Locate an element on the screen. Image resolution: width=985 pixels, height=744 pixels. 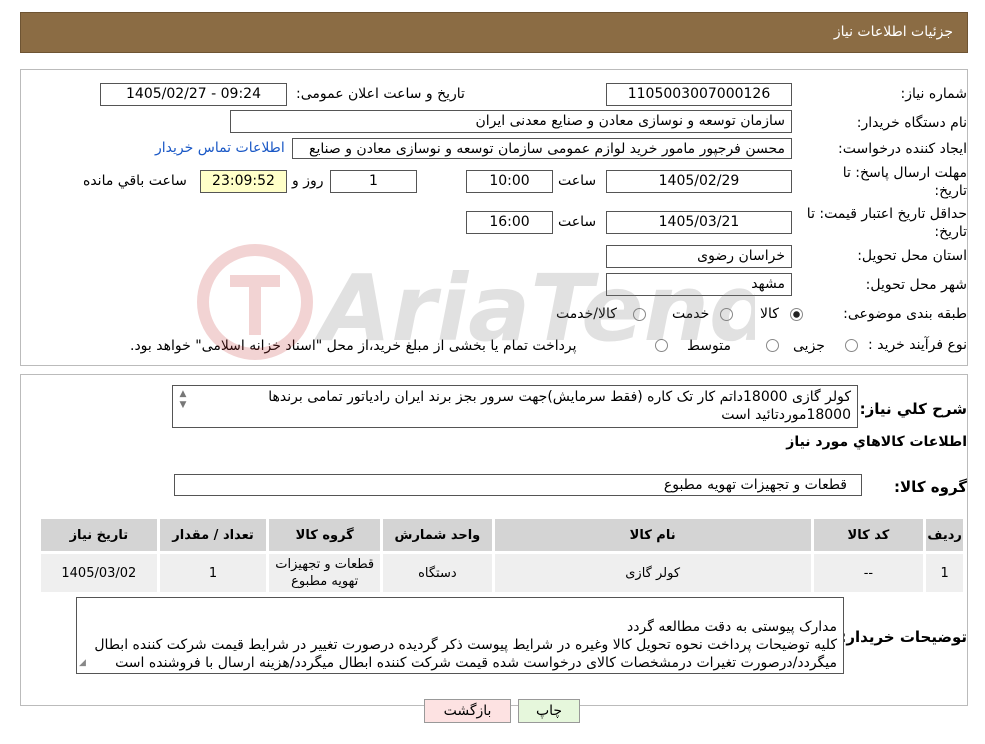
process-label: نوع فرآیند خرید : is located at coordinates (917, 345).